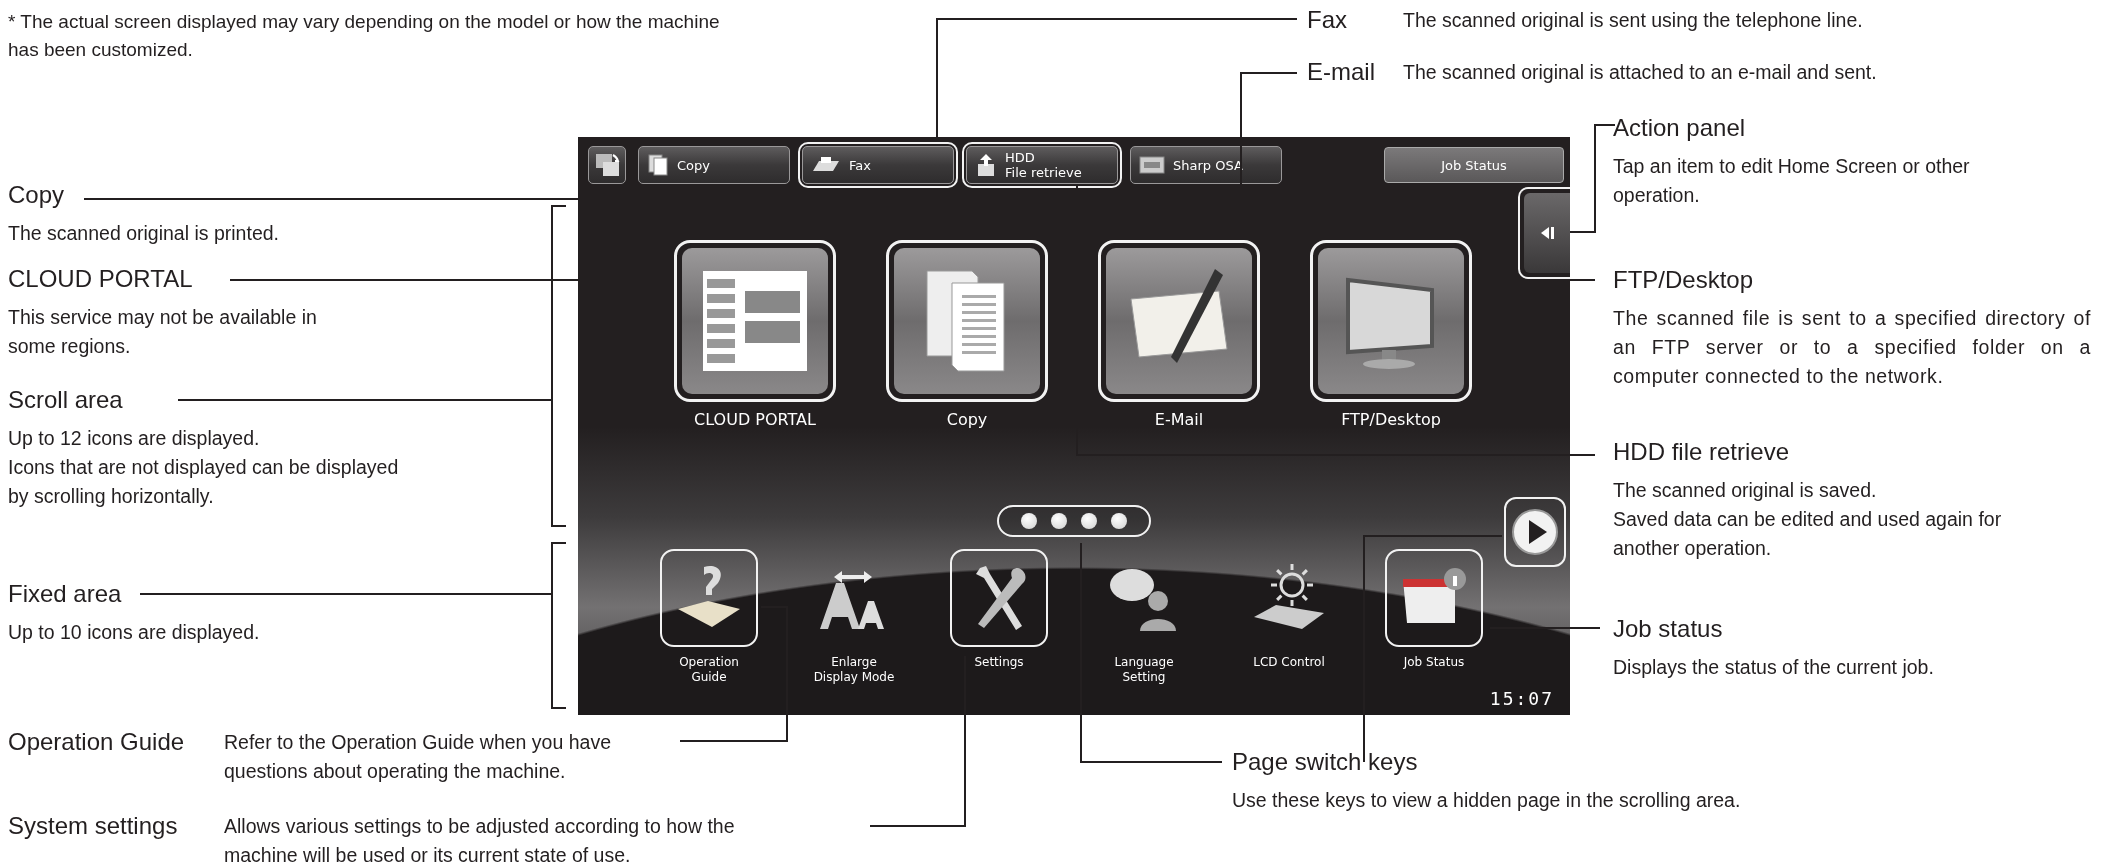 The image size is (2127, 867). I want to click on callout-title: Operation Guide, so click(97, 742).